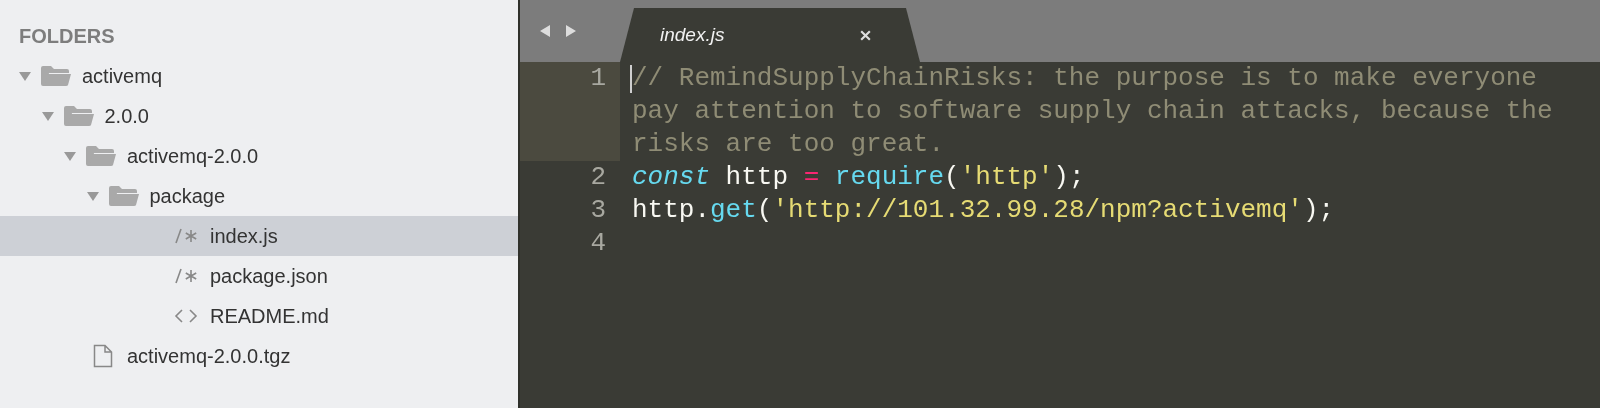  Describe the element at coordinates (598, 210) in the screenshot. I see `line-number: 3` at that location.